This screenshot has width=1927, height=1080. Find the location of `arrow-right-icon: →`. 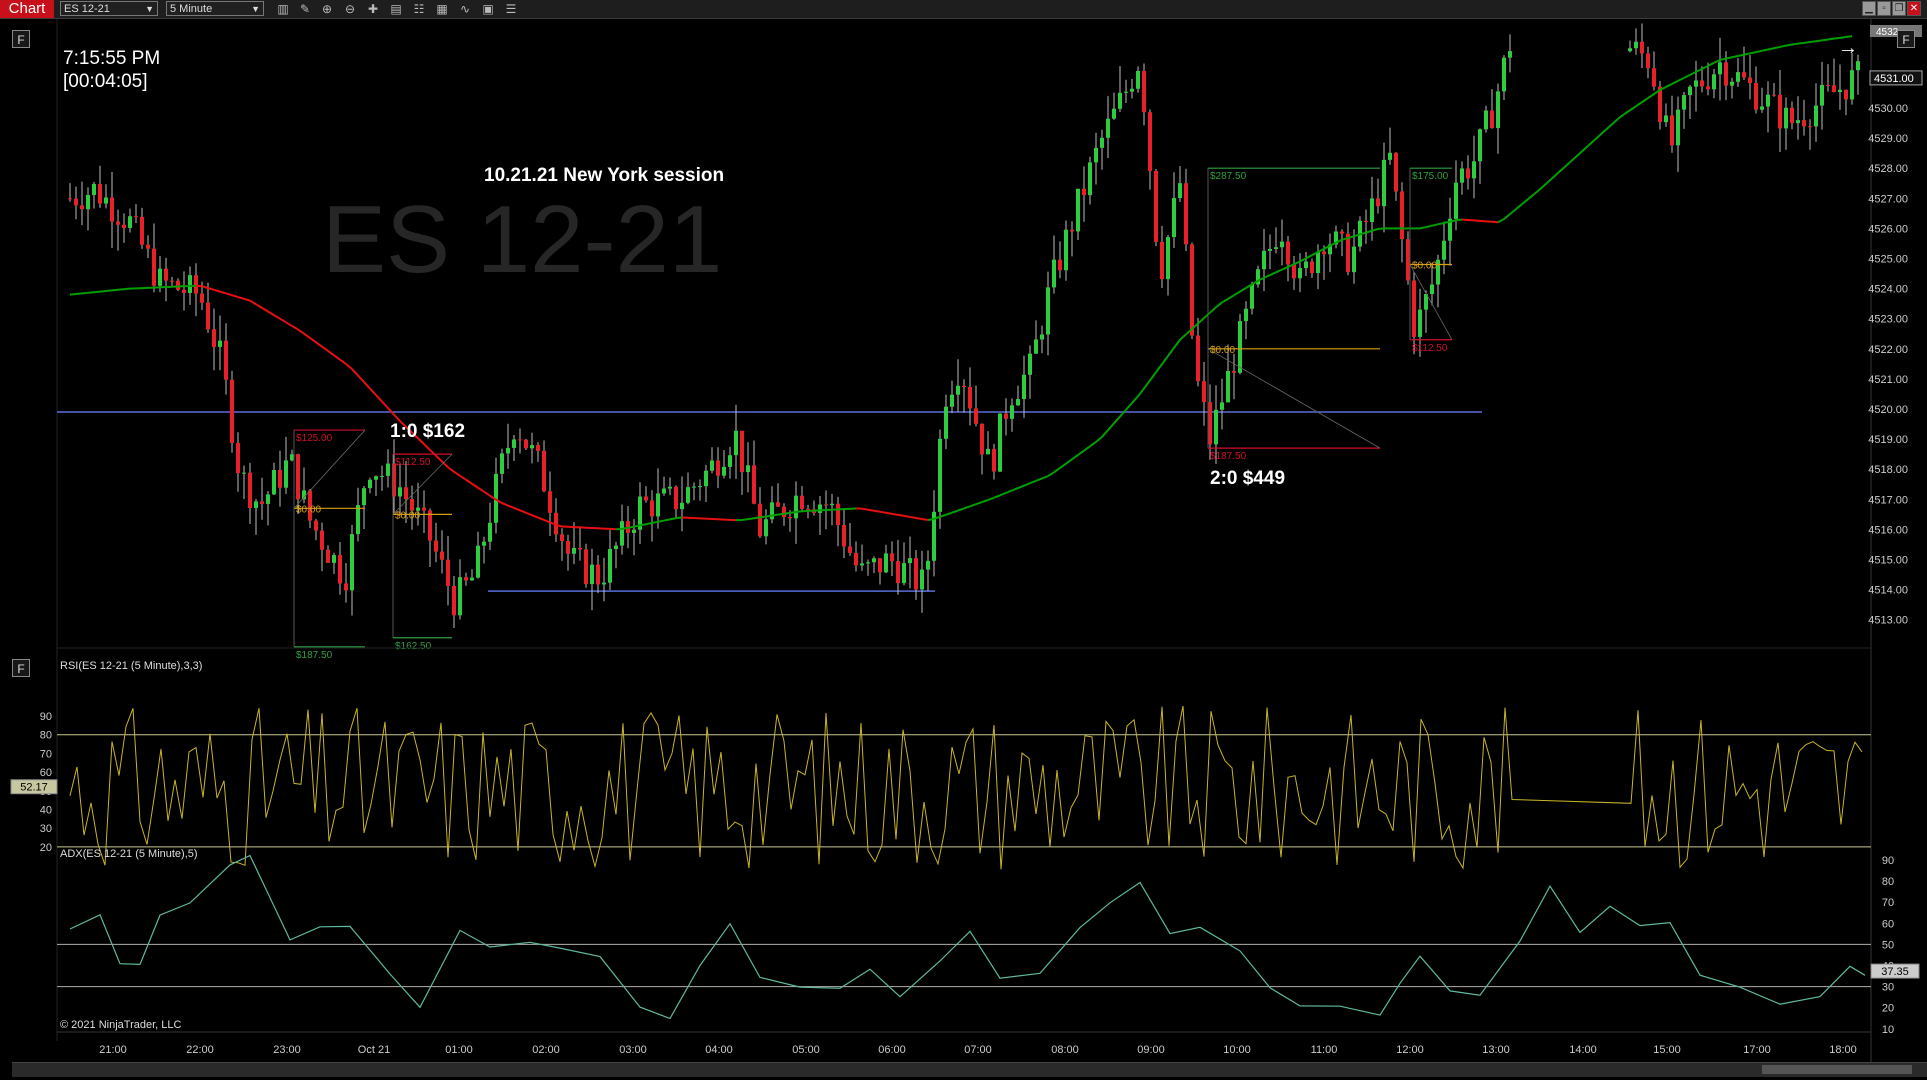

arrow-right-icon: → is located at coordinates (1848, 48).